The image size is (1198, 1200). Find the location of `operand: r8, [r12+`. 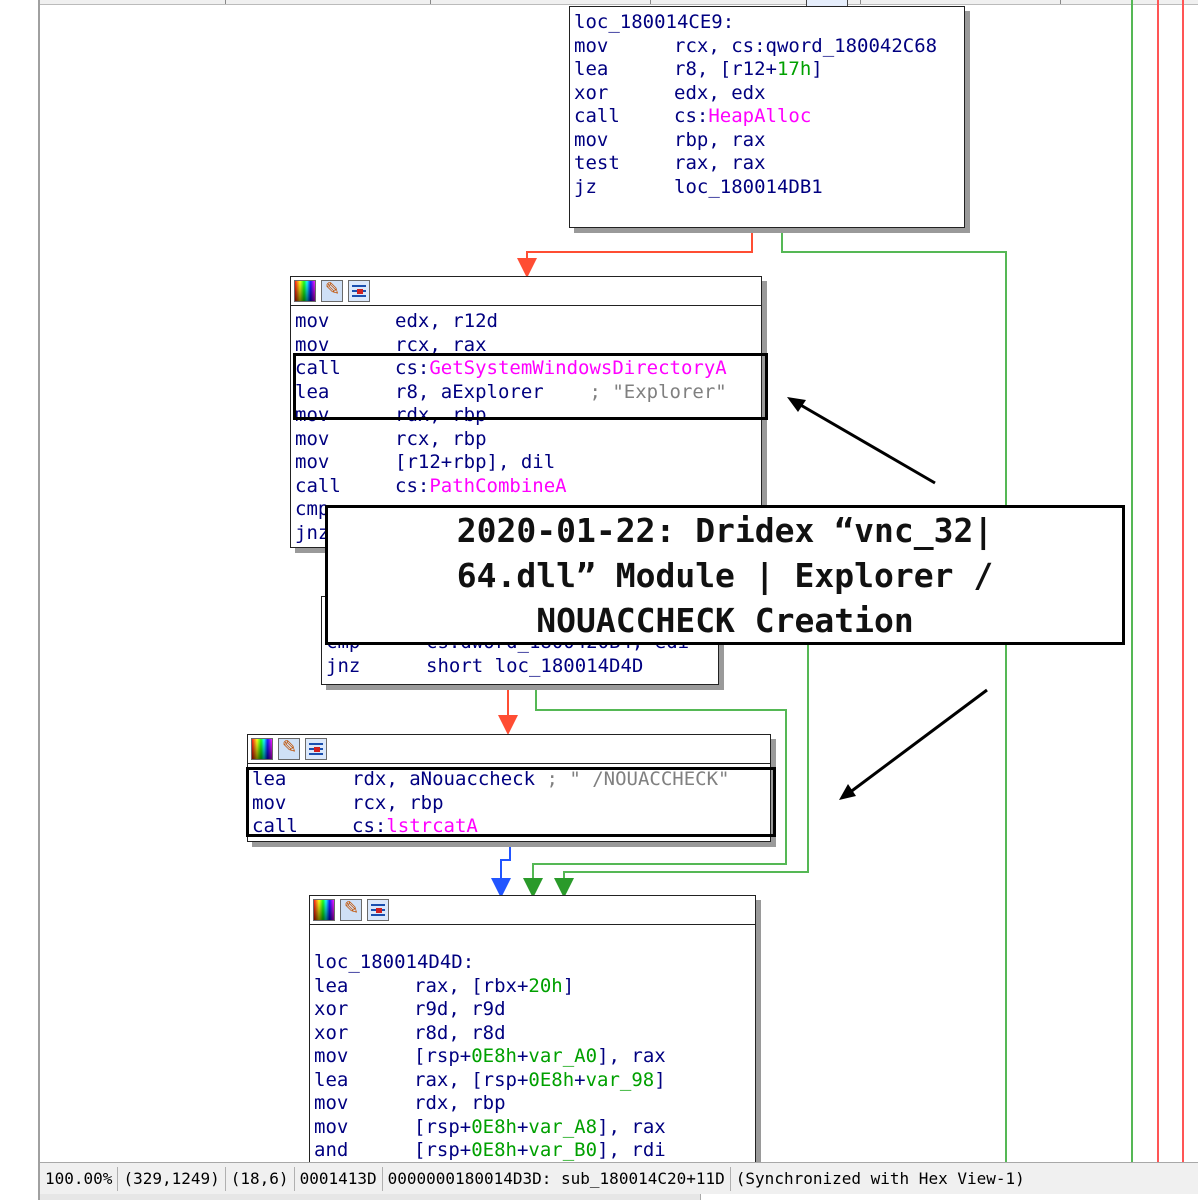

operand: r8, [r12+ is located at coordinates (725, 69).